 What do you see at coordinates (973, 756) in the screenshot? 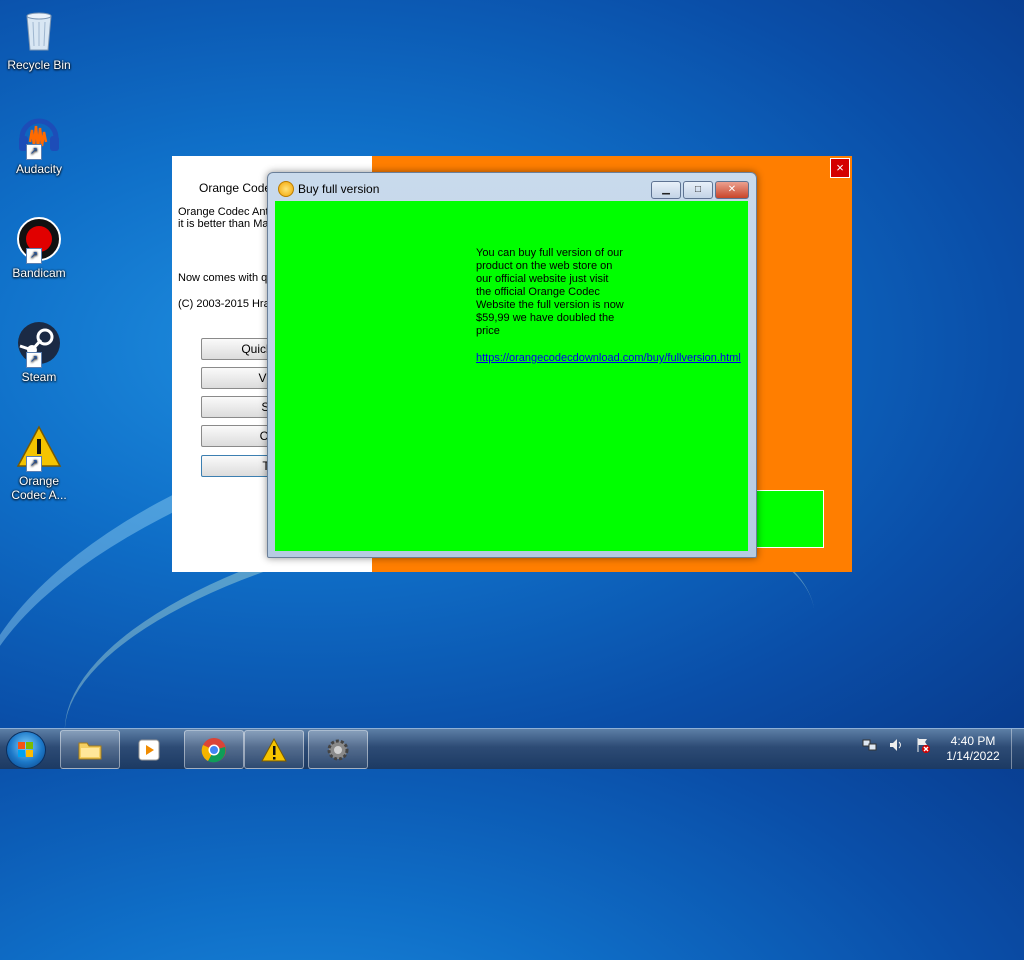
I see `clock-date: 1/14/2022` at bounding box center [973, 756].